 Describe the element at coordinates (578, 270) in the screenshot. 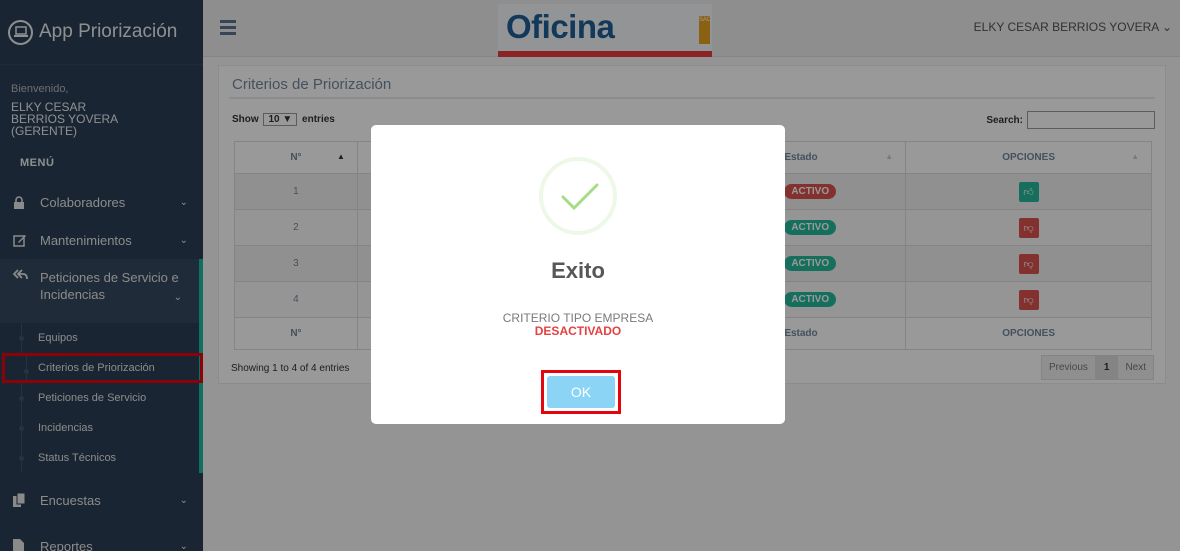

I see `modal-title: Exito` at that location.